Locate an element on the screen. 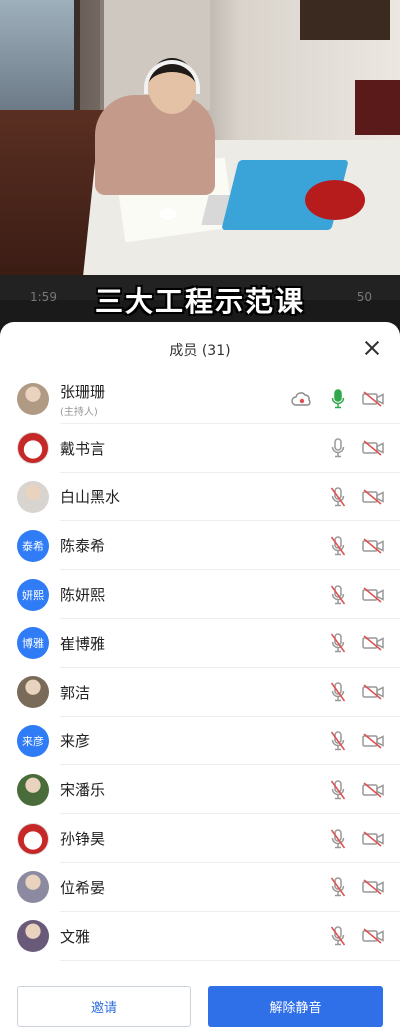 Image resolution: width=400 pixels, height=1033 pixels. member-name: 张珊珊 is located at coordinates (83, 391).